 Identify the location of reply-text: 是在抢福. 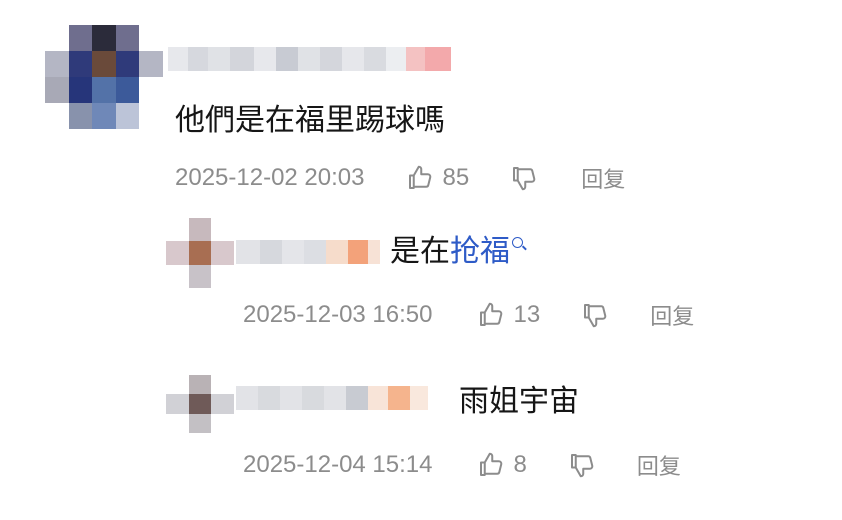
(456, 252).